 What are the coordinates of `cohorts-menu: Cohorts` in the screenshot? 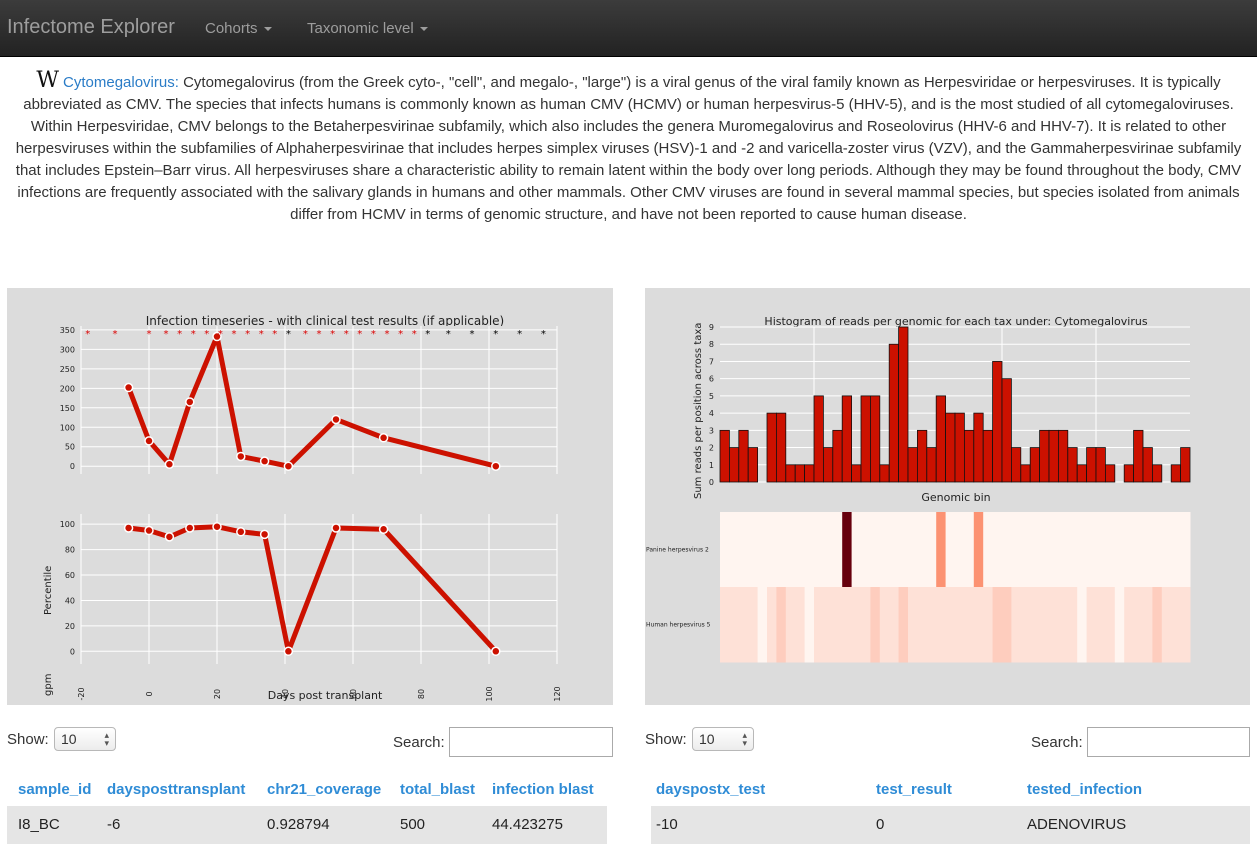 It's located at (238, 28).